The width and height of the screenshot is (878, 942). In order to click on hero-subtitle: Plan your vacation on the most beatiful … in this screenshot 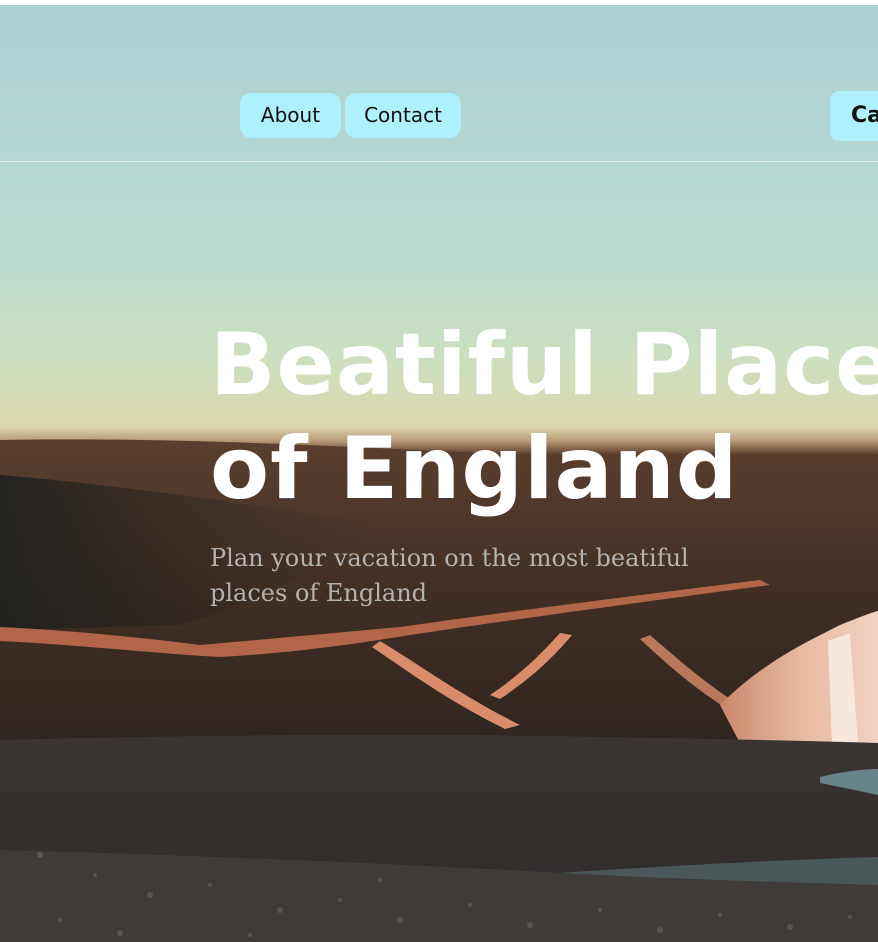, I will do `click(460, 576)`.